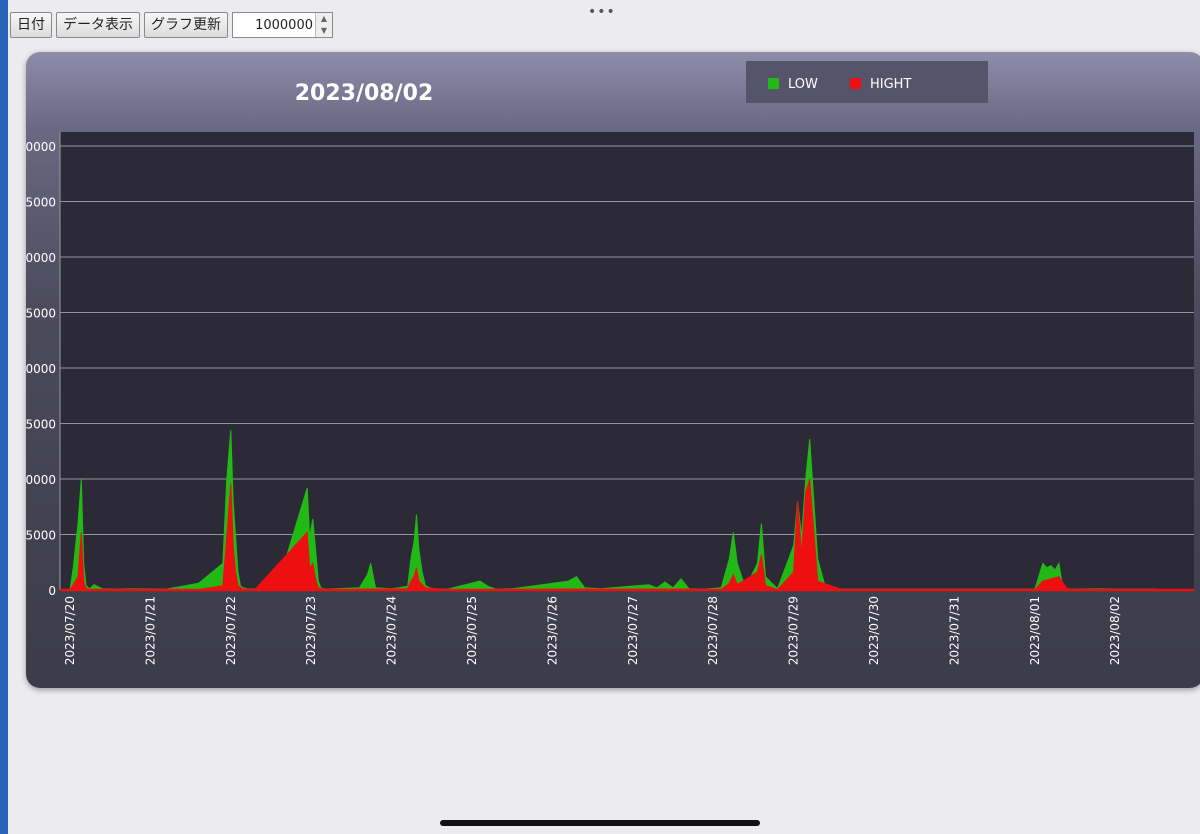 The width and height of the screenshot is (1200, 834). Describe the element at coordinates (773, 83) in the screenshot. I see `legend-swatch-low` at that location.